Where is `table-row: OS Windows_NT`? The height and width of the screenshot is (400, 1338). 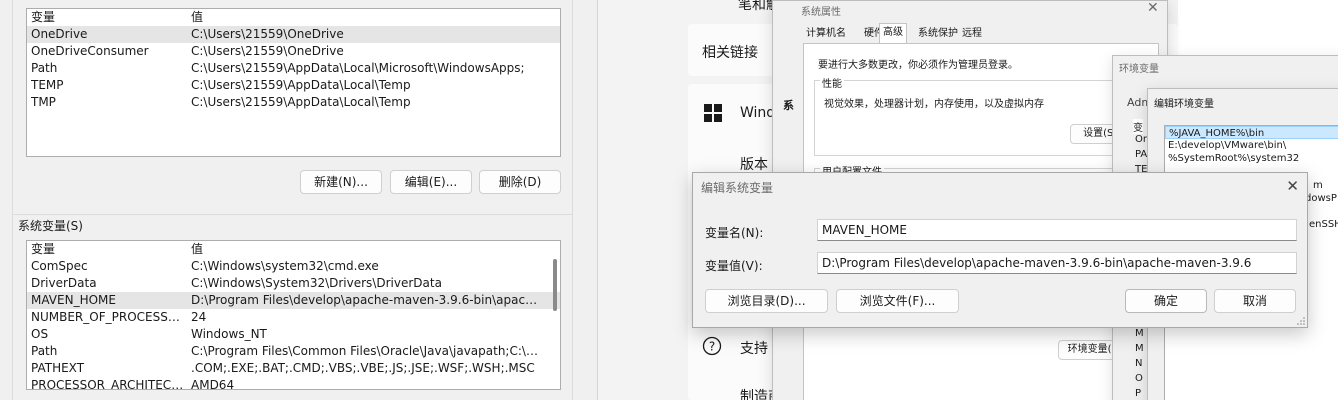
table-row: OS Windows_NT is located at coordinates (293, 334).